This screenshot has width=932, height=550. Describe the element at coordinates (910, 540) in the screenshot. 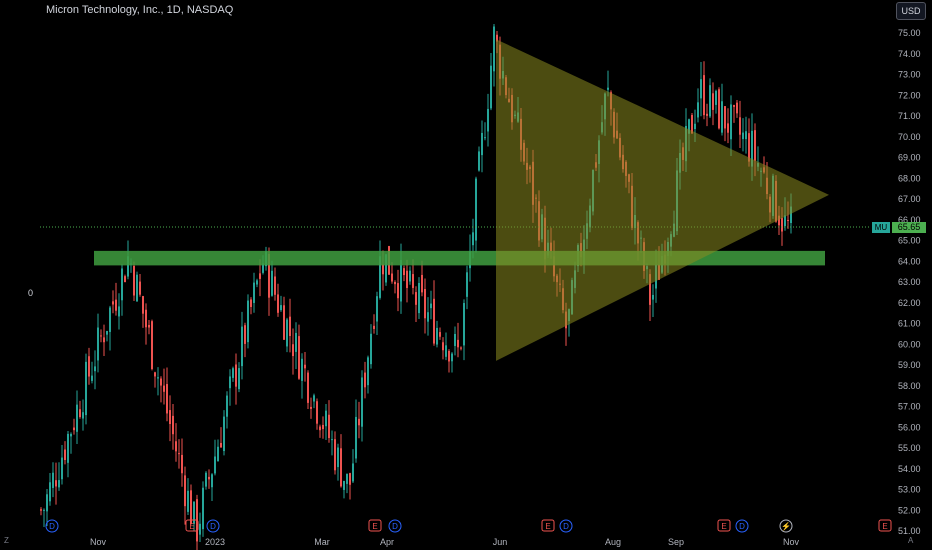

I see `auto-scale-button: A` at that location.